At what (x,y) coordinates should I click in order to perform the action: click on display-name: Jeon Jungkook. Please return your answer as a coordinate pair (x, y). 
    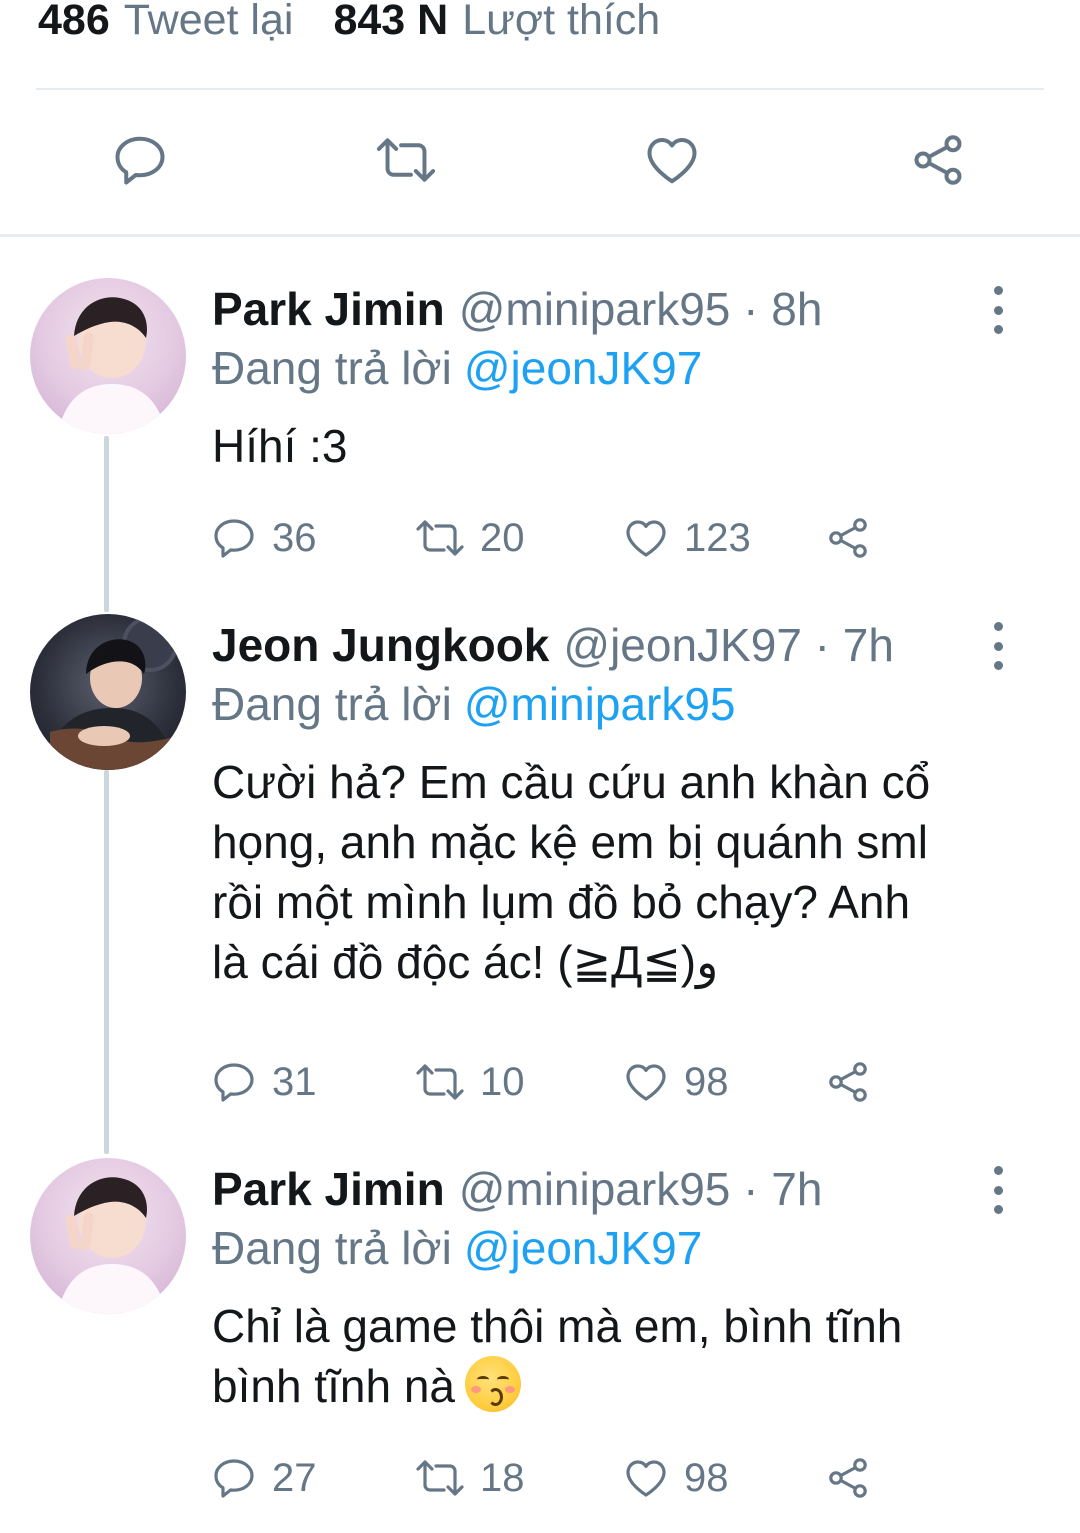
    Looking at the image, I should click on (380, 645).